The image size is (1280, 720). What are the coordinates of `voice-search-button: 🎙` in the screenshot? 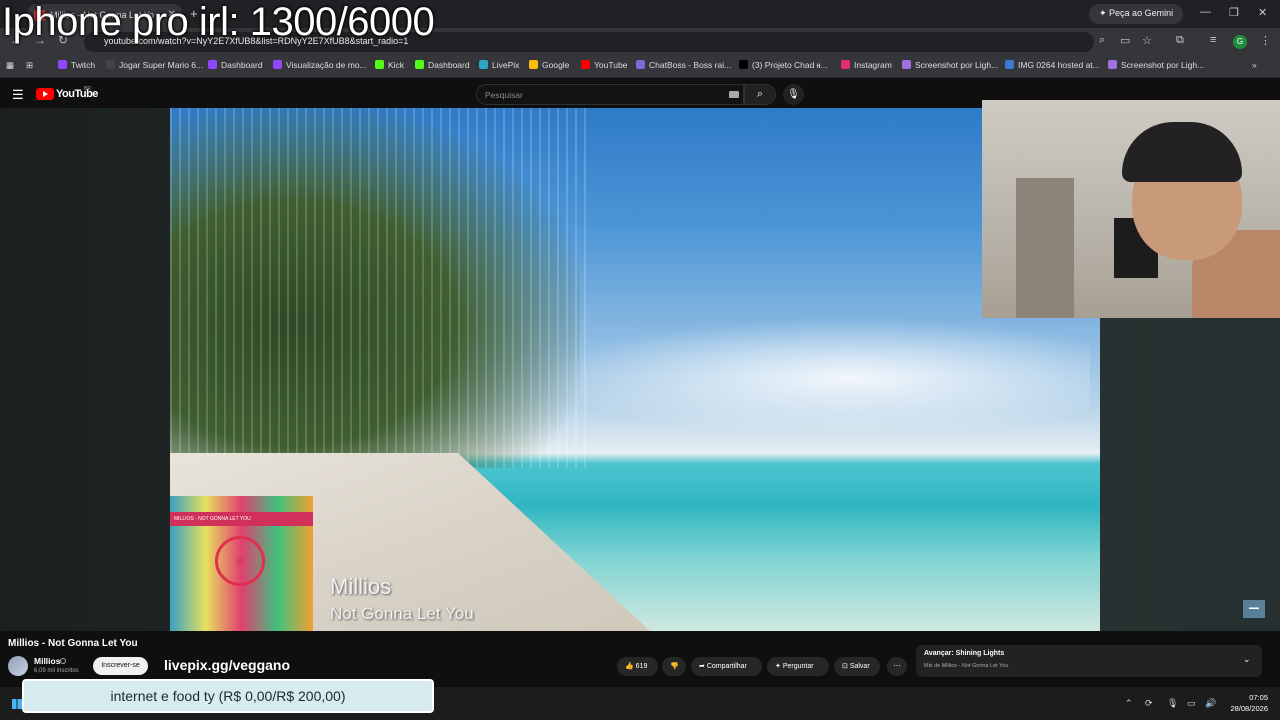 It's located at (793, 94).